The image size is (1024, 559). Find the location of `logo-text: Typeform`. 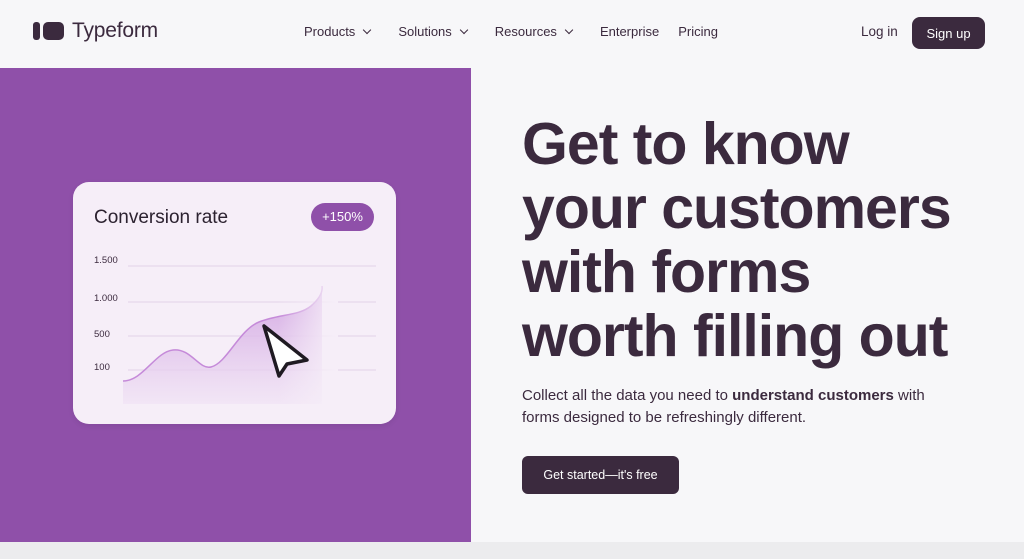

logo-text: Typeform is located at coordinates (115, 30).